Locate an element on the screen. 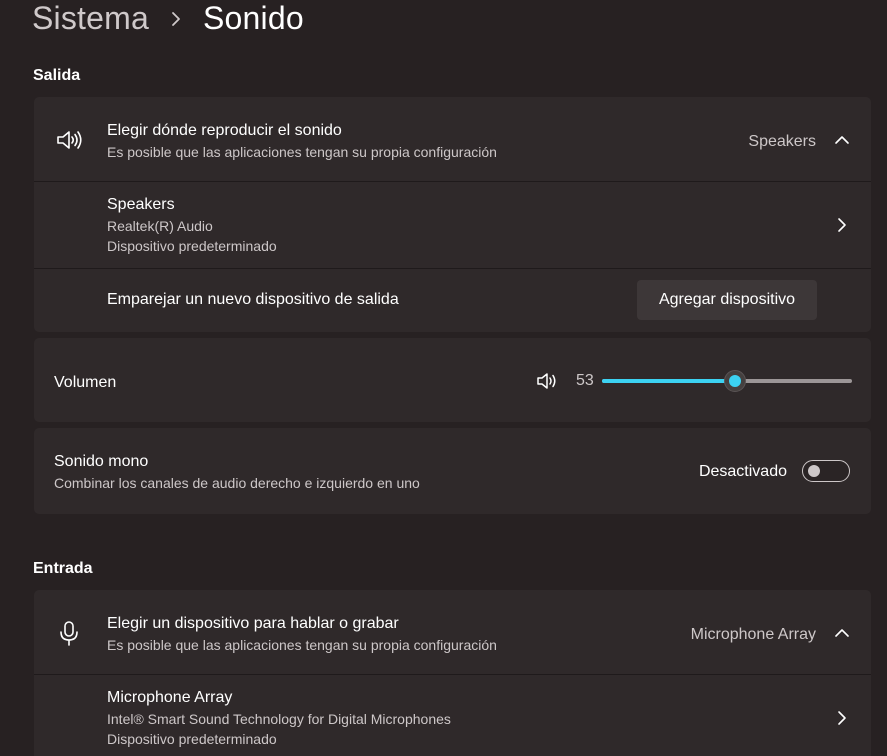 The image size is (887, 756). breadcrumb: Sistema Sonido is located at coordinates (168, 20).